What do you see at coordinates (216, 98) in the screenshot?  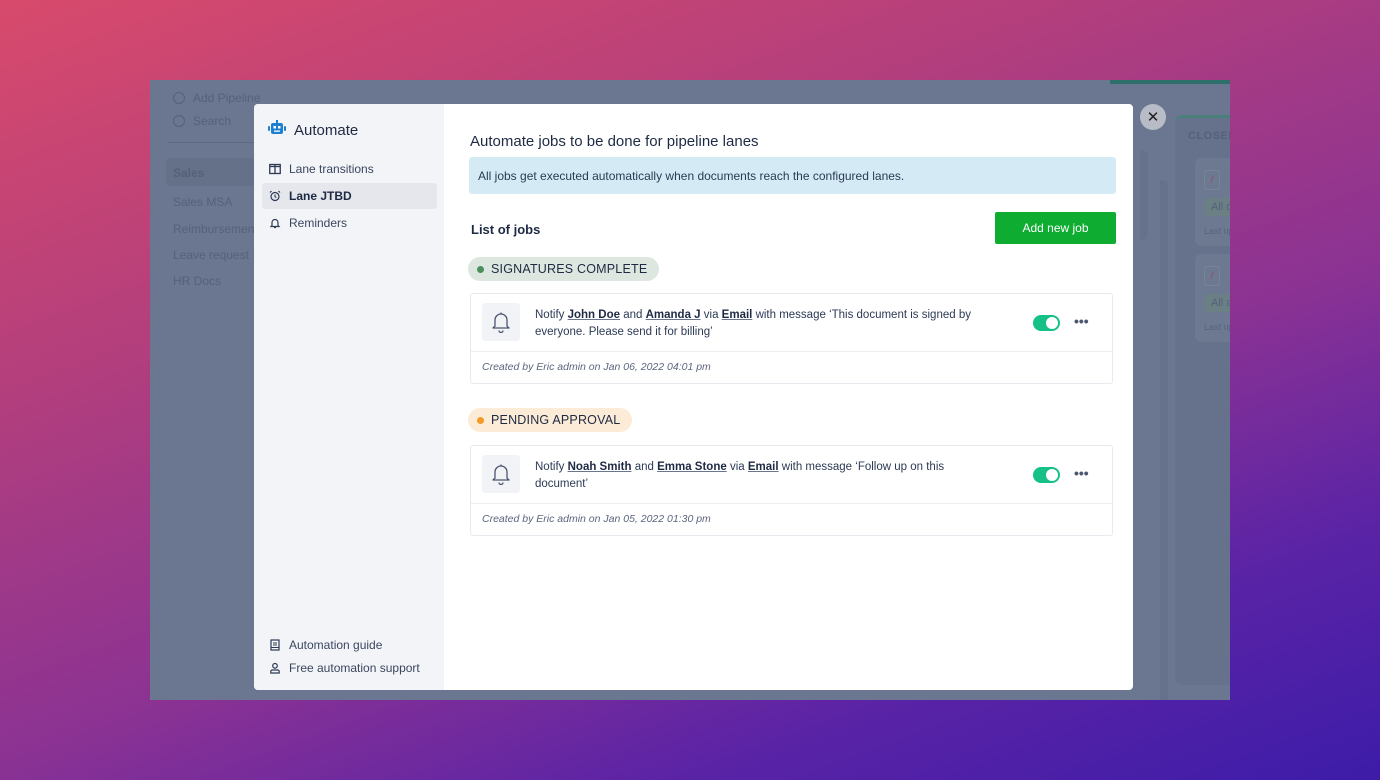 I see `add-pipeline-link: Add Pipeline` at bounding box center [216, 98].